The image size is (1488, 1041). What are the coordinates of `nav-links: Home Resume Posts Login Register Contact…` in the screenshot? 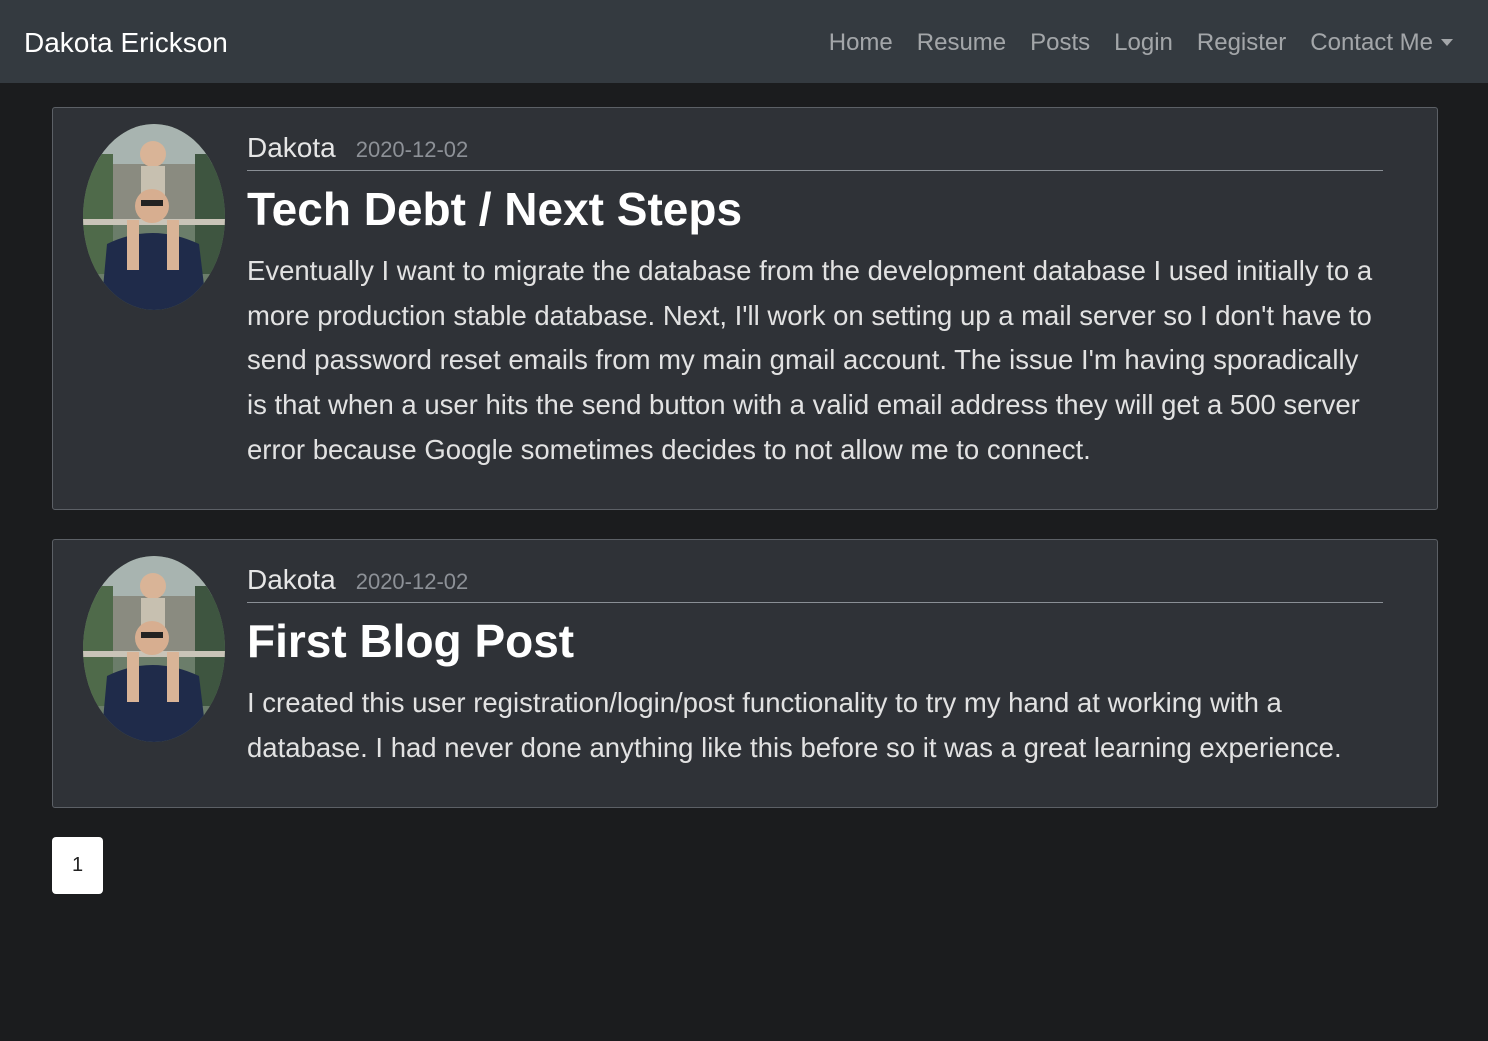 It's located at (1129, 43).